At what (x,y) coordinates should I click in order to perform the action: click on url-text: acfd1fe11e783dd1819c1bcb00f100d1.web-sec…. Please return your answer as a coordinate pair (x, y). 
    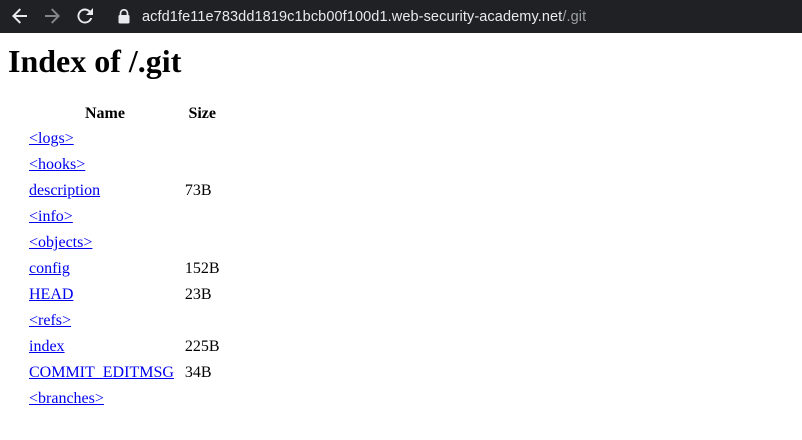
    Looking at the image, I should click on (364, 17).